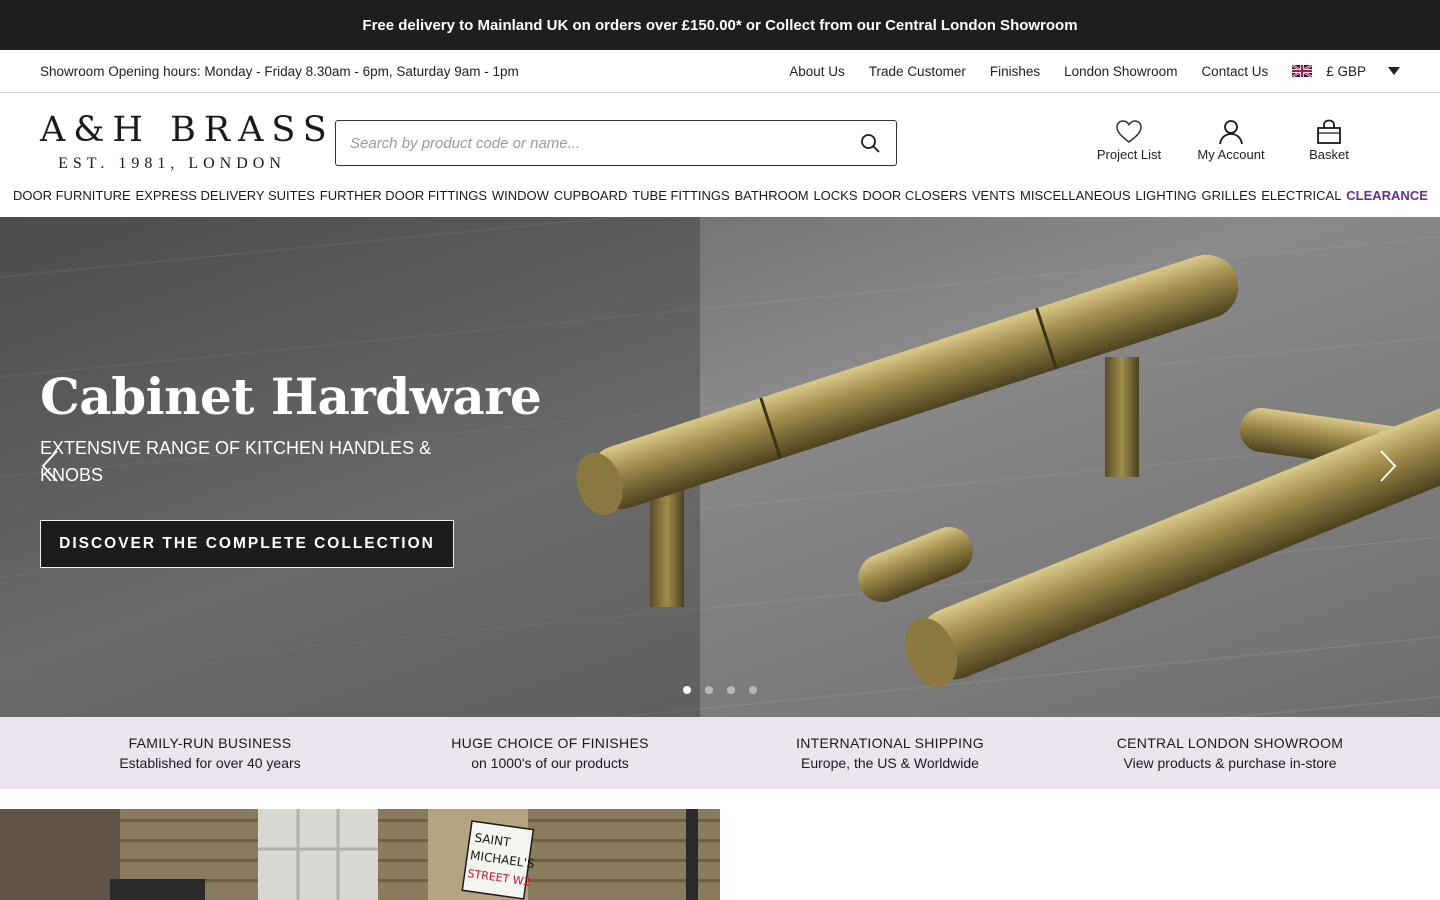  I want to click on my-account-button: My Account, so click(1231, 140).